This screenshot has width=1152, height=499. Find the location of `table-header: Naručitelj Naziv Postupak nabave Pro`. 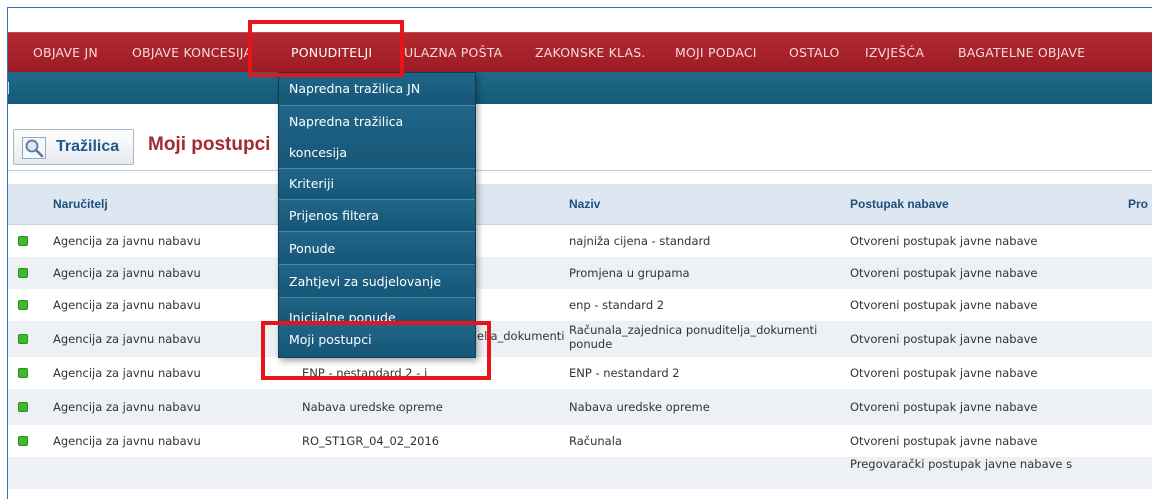

table-header: Naručitelj Naziv Postupak nabave Pro is located at coordinates (580, 204).